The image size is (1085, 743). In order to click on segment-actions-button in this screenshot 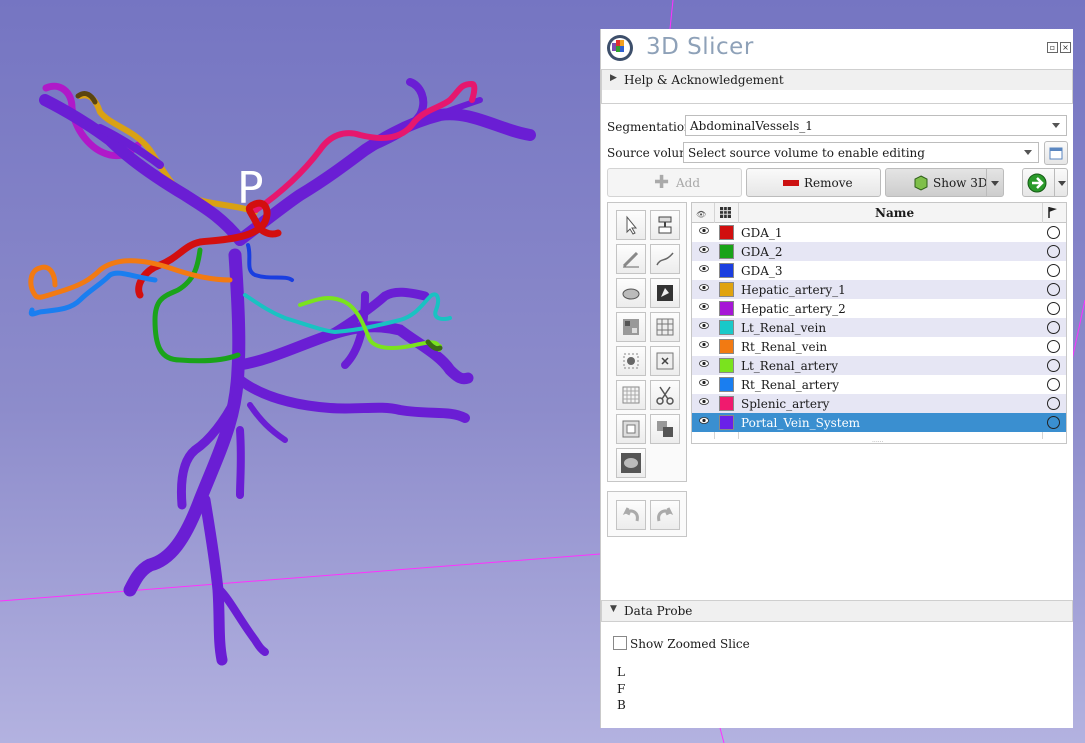, I will do `click(1045, 182)`.